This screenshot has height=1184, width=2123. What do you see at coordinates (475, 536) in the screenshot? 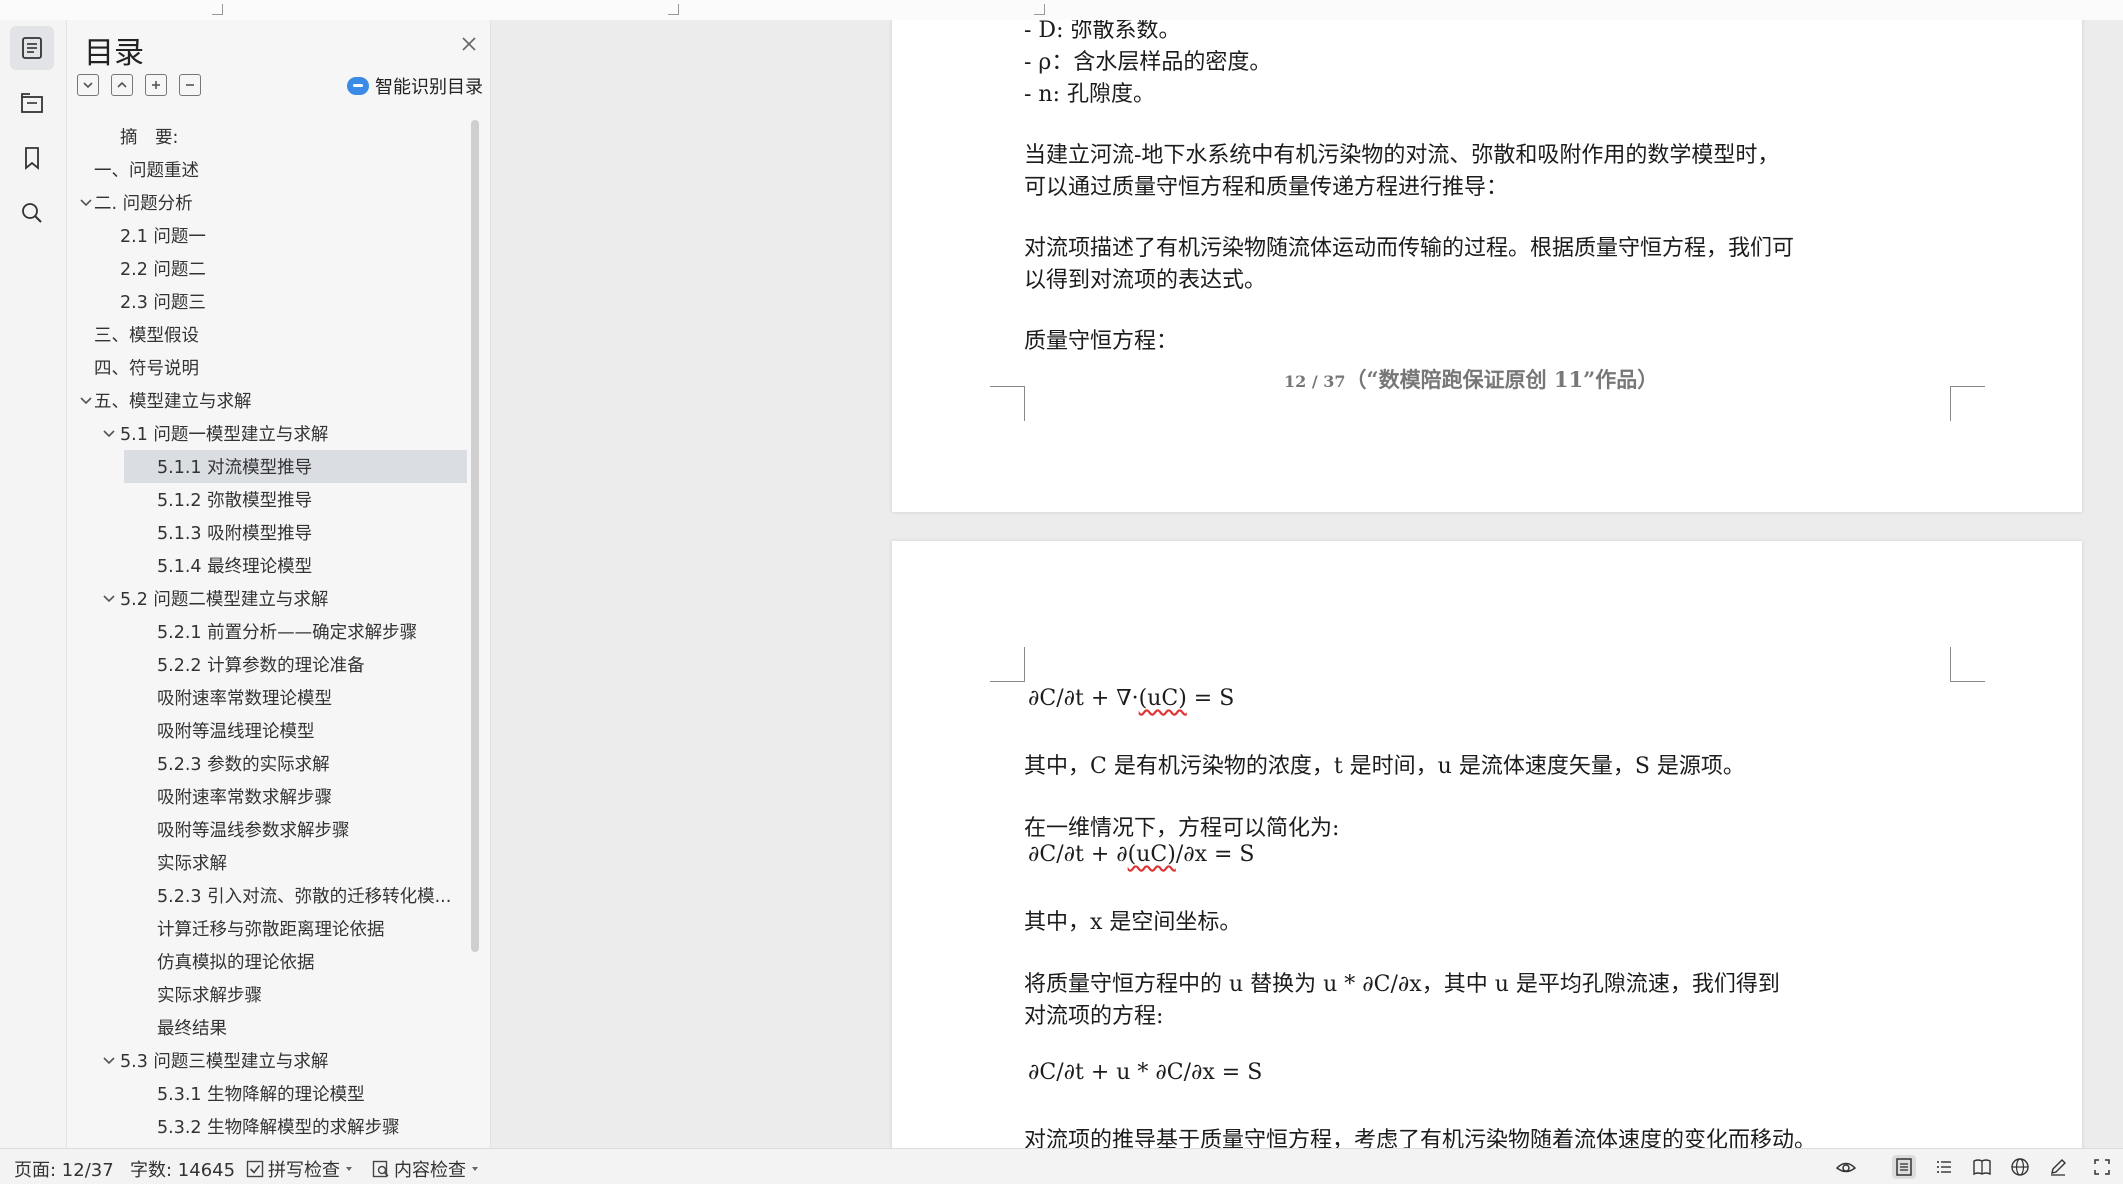
I see `toc-scrollbar` at bounding box center [475, 536].